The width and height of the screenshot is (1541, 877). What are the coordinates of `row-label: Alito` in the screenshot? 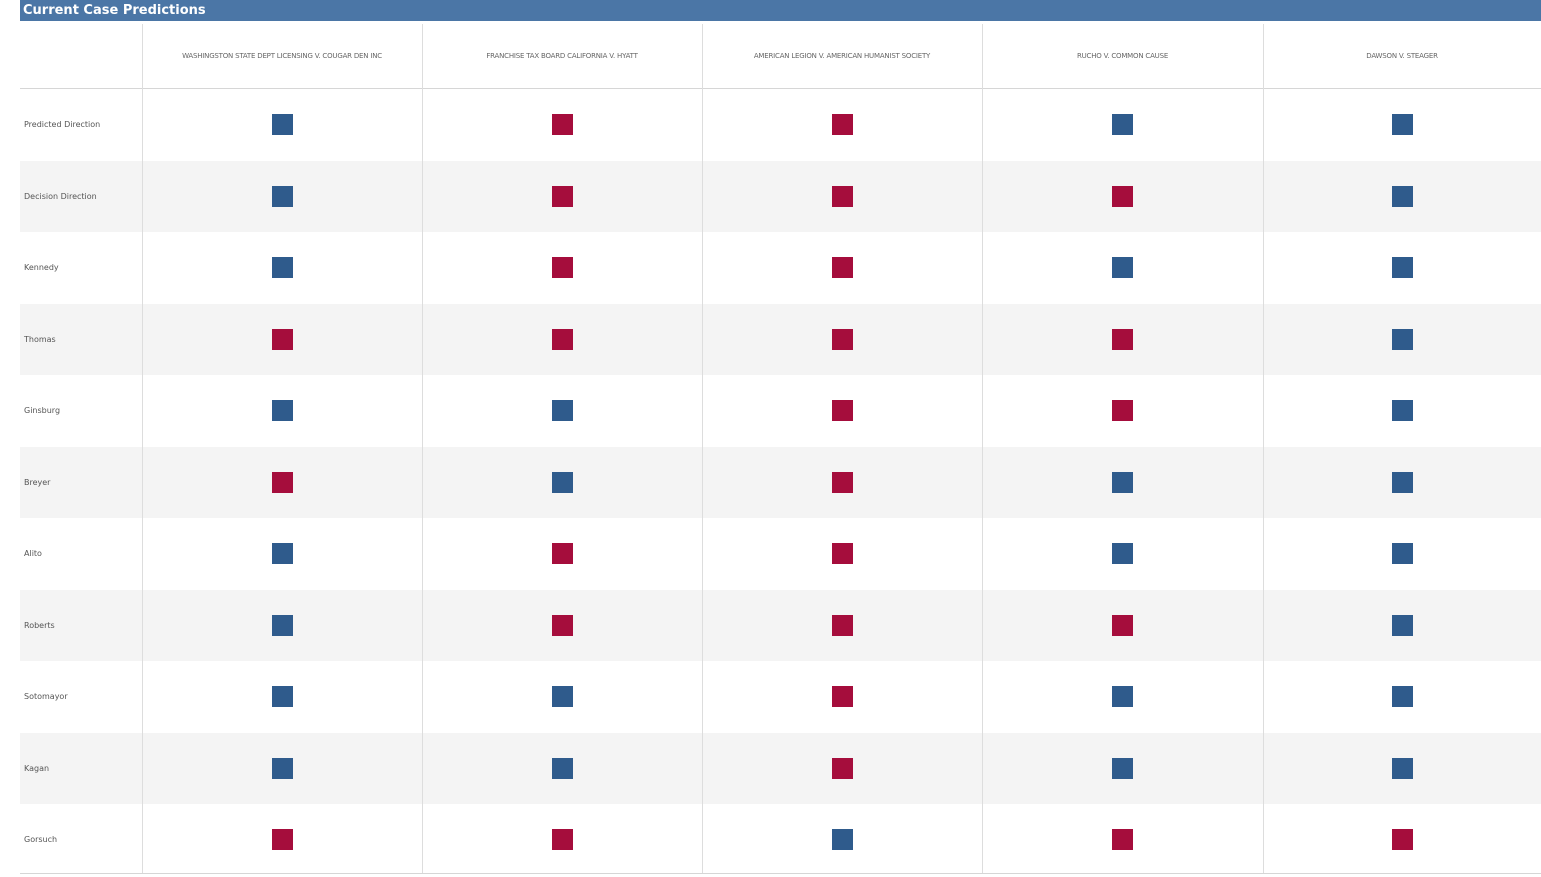 It's located at (33, 554).